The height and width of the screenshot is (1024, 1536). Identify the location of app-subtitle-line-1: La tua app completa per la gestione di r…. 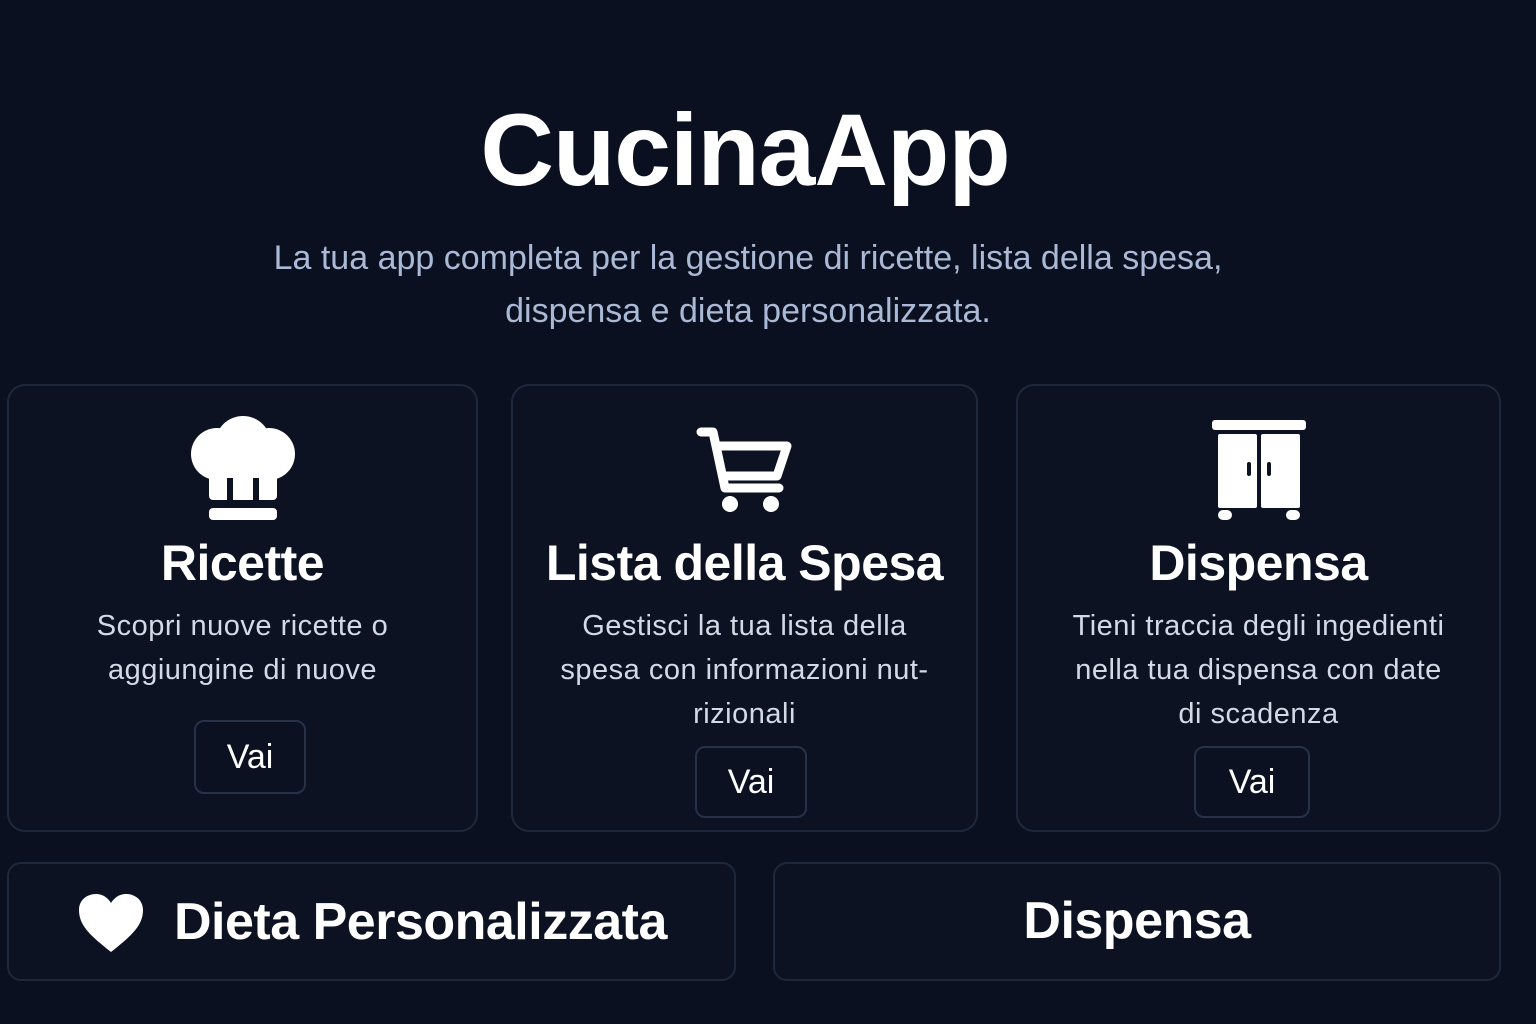
(748, 258).